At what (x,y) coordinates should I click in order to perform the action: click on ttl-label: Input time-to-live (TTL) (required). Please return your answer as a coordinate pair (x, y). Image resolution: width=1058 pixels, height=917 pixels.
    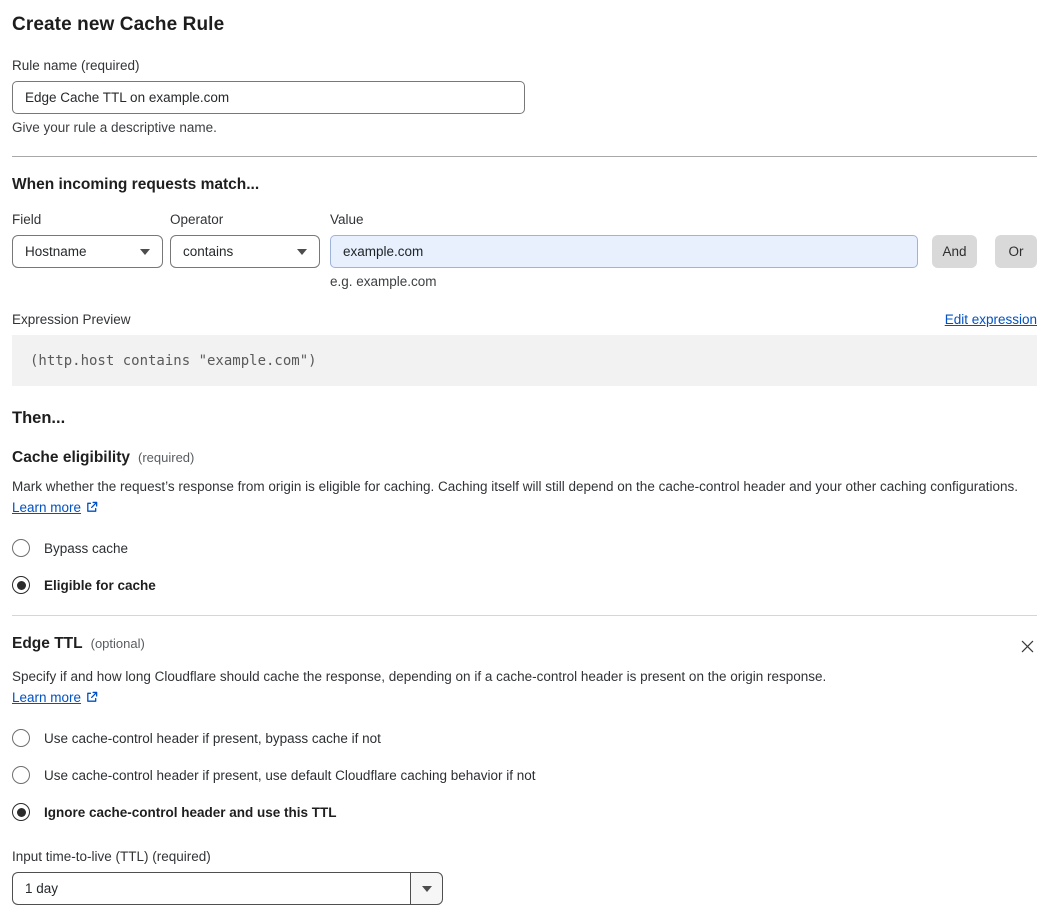
    Looking at the image, I should click on (111, 856).